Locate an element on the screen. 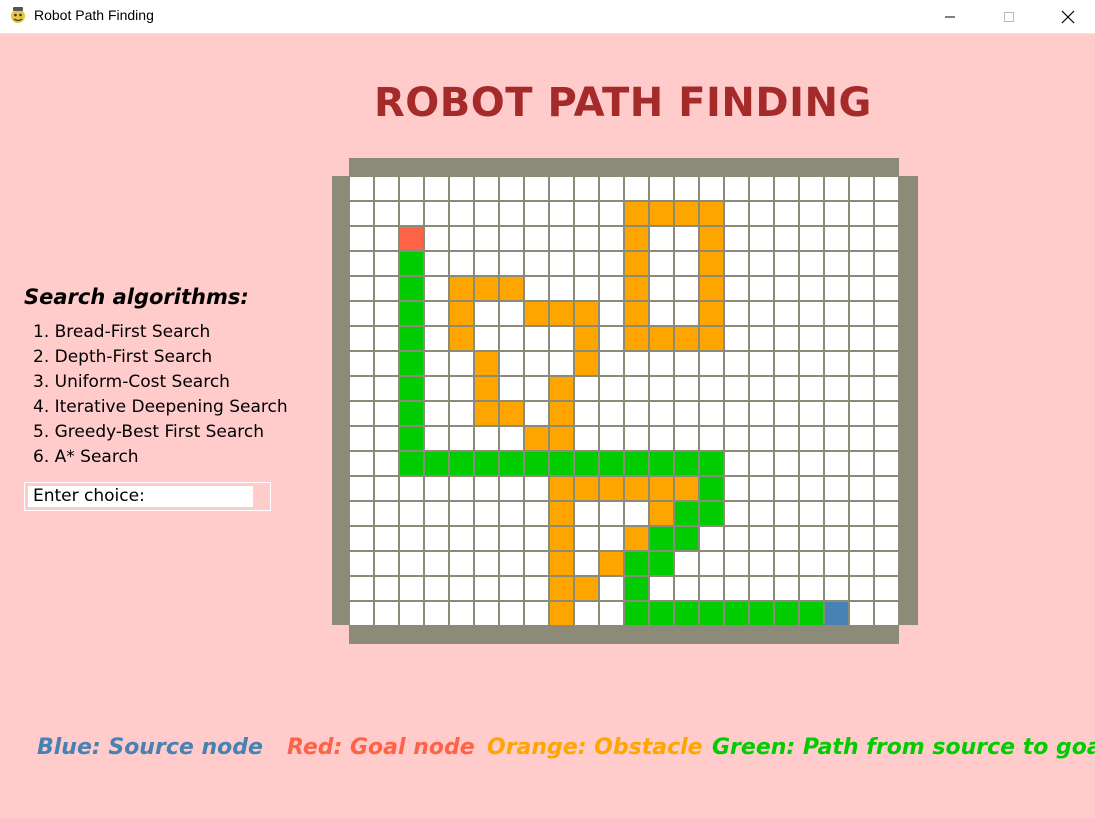 This screenshot has width=1095, height=819. goal-cell is located at coordinates (411, 238).